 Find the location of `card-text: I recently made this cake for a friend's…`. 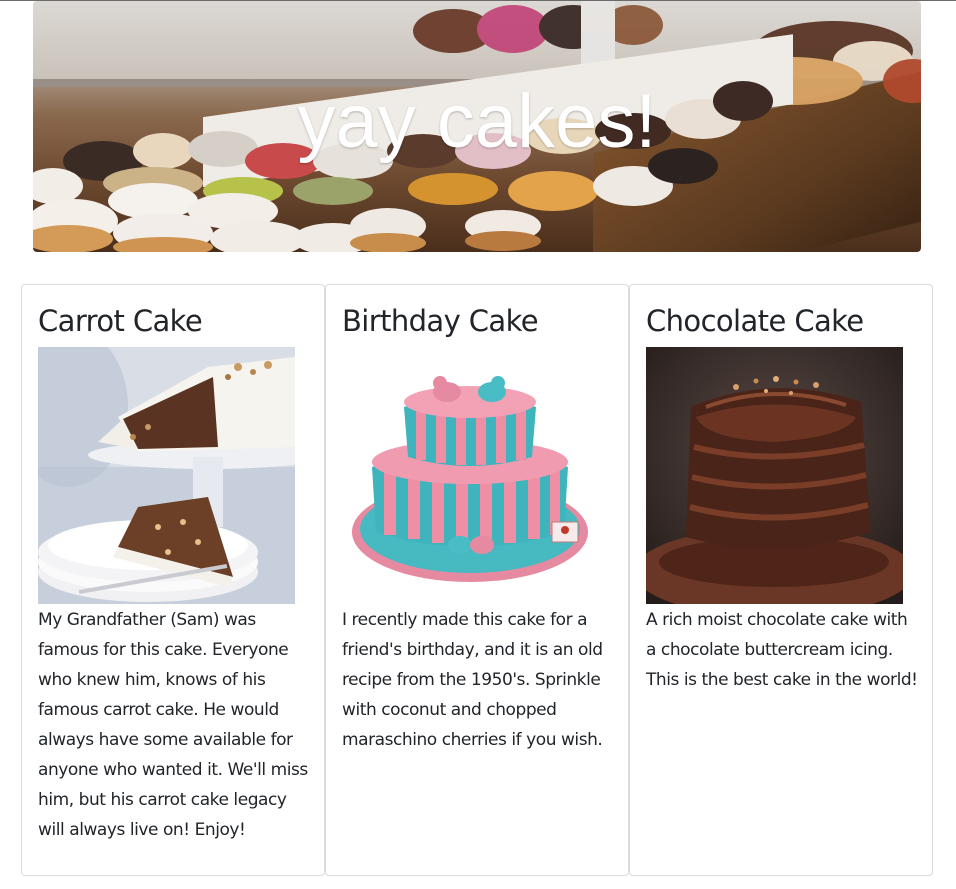

card-text: I recently made this cake for a friend's… is located at coordinates (472, 680).